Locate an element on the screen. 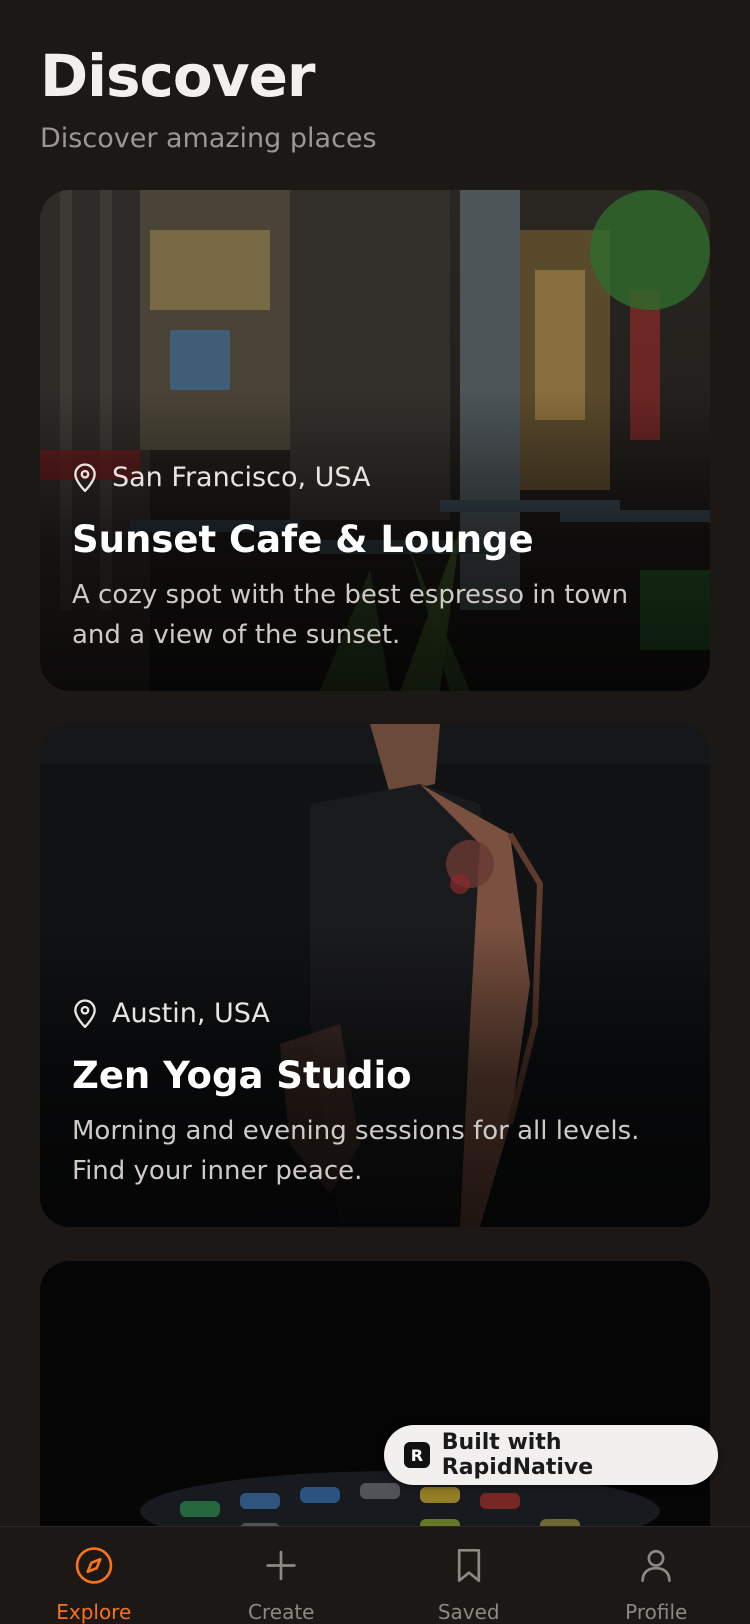 This screenshot has height=1624, width=750. user-icon is located at coordinates (656, 1565).